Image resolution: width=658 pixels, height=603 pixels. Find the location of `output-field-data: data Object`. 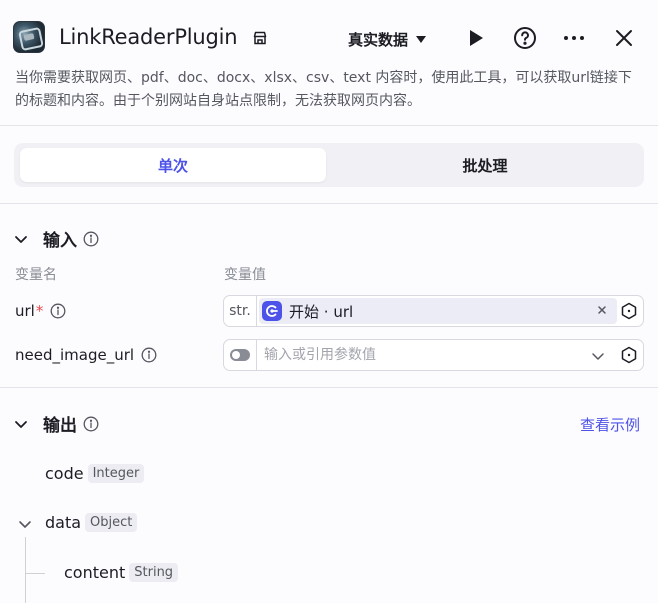

output-field-data: data Object is located at coordinates (91, 522).